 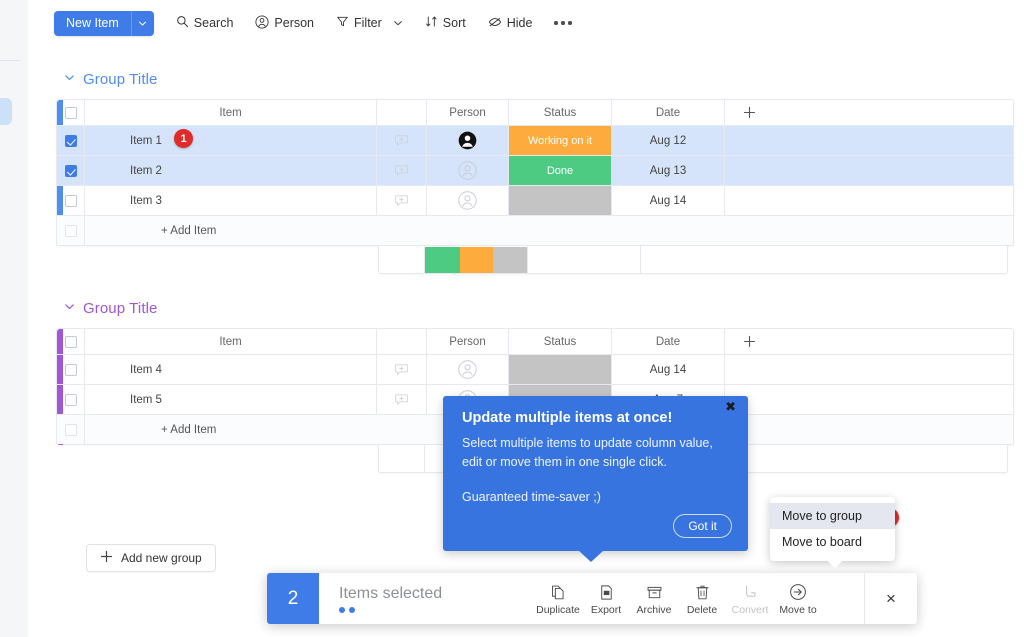 I want to click on row-item-name: Item 5, so click(x=231, y=399).